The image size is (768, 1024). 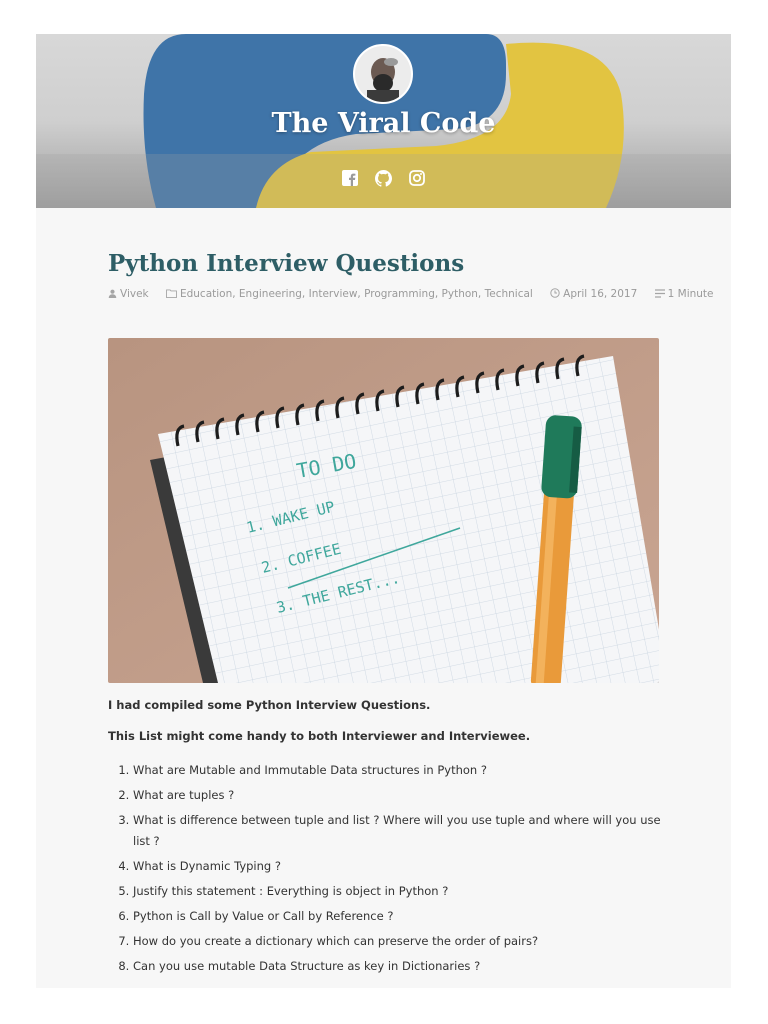 I want to click on post-date: April 16, 2017, so click(x=593, y=294).